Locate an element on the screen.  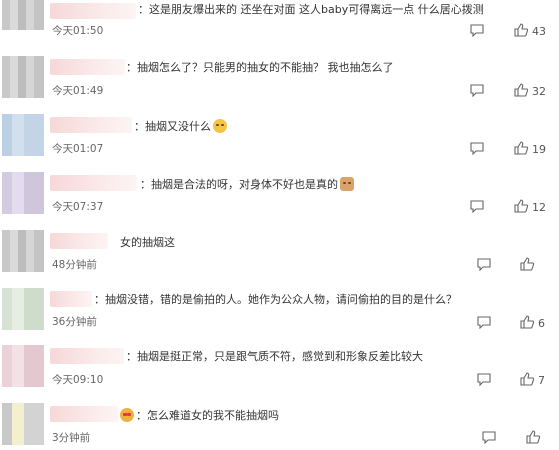
comment-text: ：抽烟没错，错的是偷拍的人。她作为公众人物，请问偷拍的目的是什么？ is located at coordinates (275, 299).